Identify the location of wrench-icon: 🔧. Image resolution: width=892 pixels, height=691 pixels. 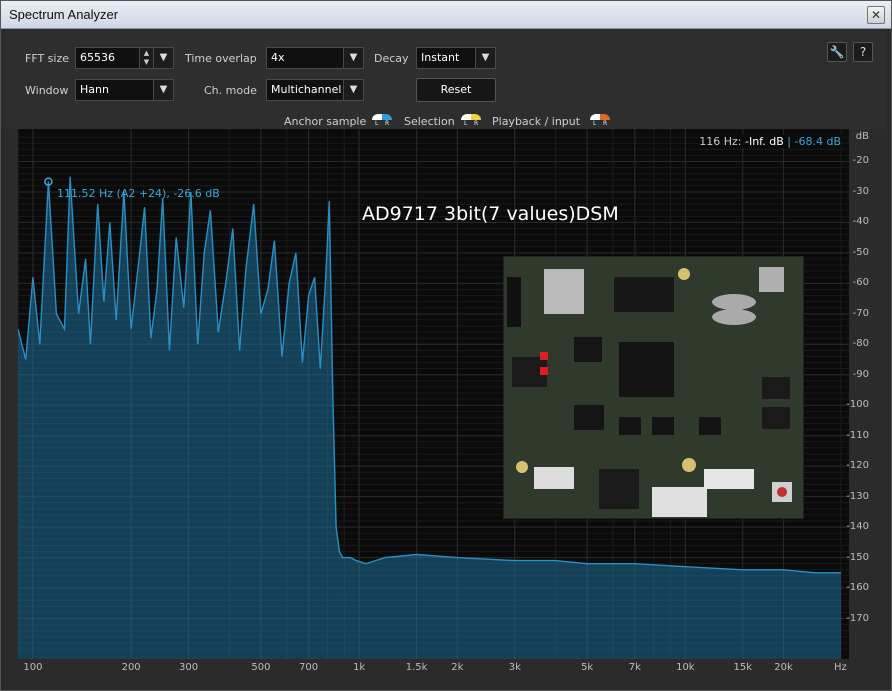
(837, 52).